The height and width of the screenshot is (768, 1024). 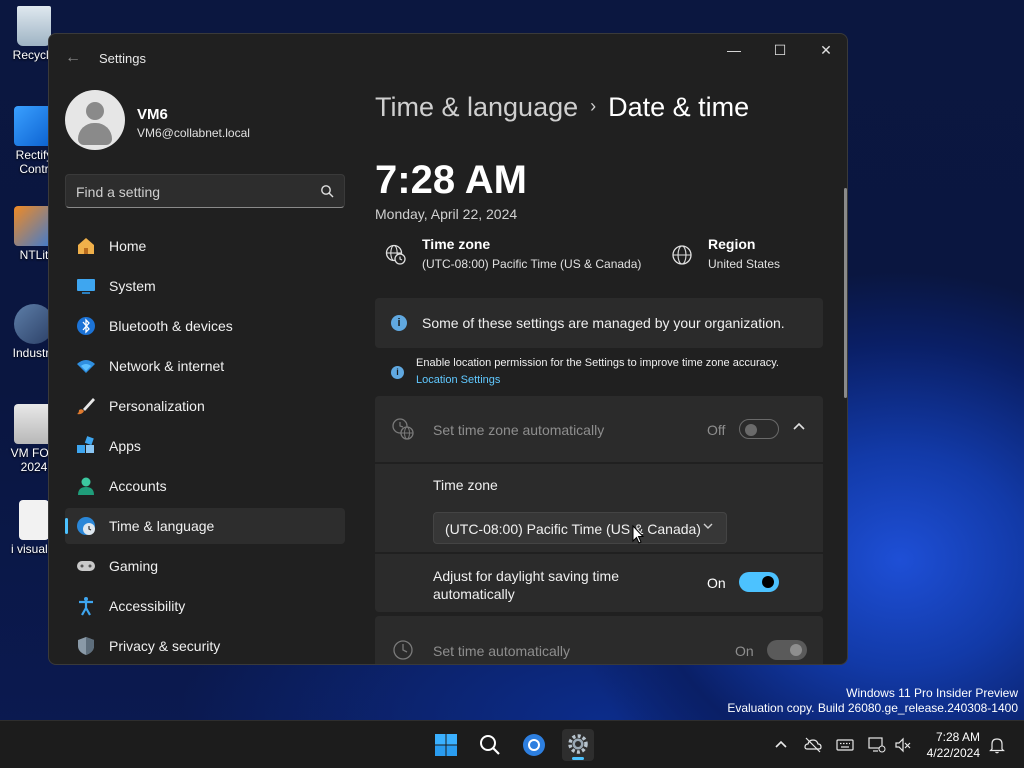 What do you see at coordinates (118, 192) in the screenshot?
I see `search-placeholder: Find a setting` at bounding box center [118, 192].